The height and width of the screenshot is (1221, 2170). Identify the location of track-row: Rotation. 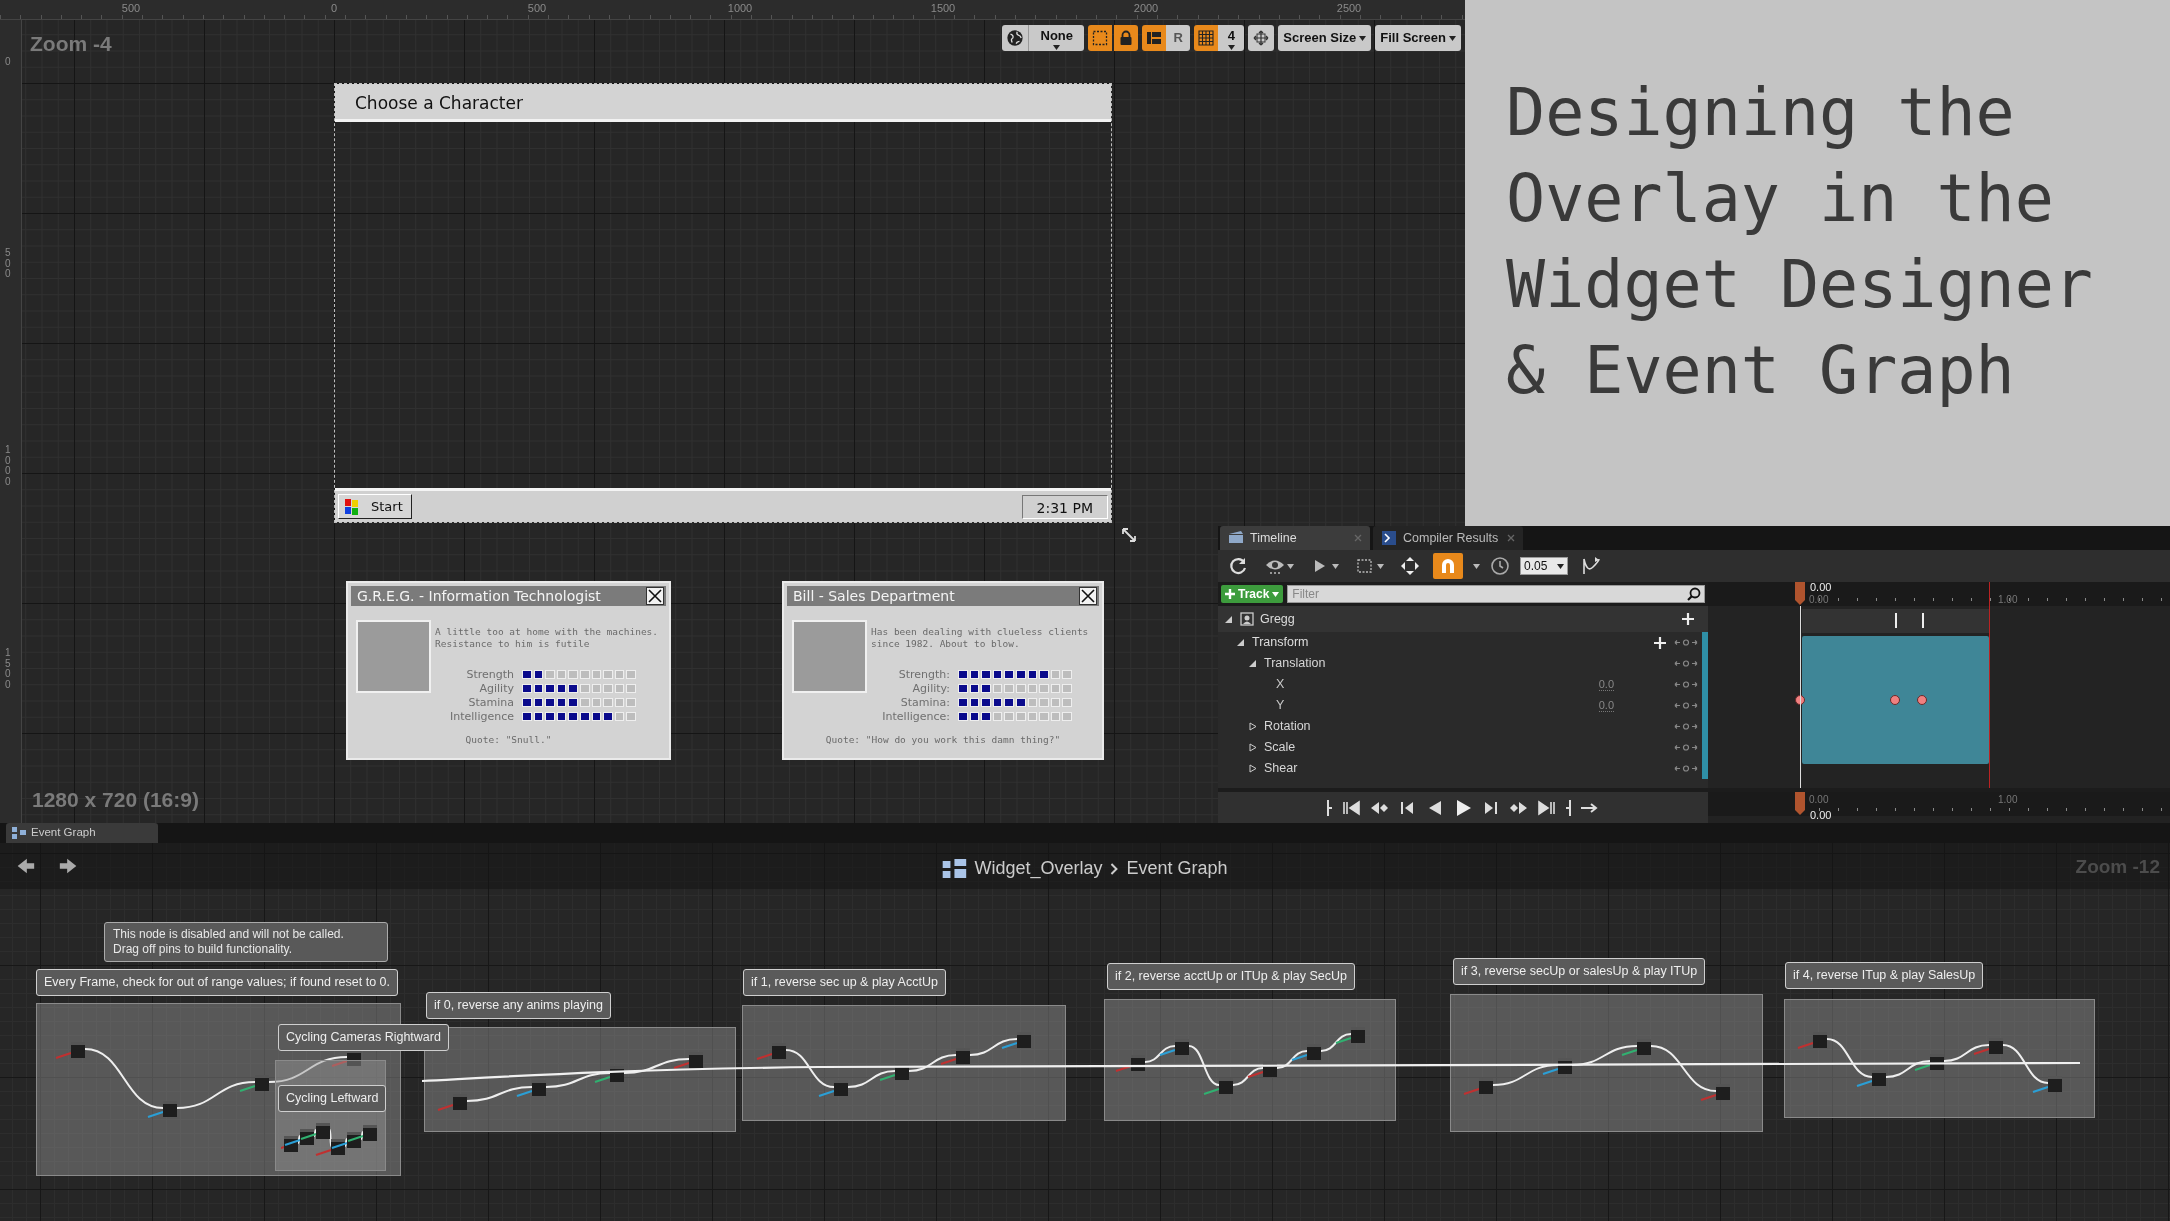
(1463, 726).